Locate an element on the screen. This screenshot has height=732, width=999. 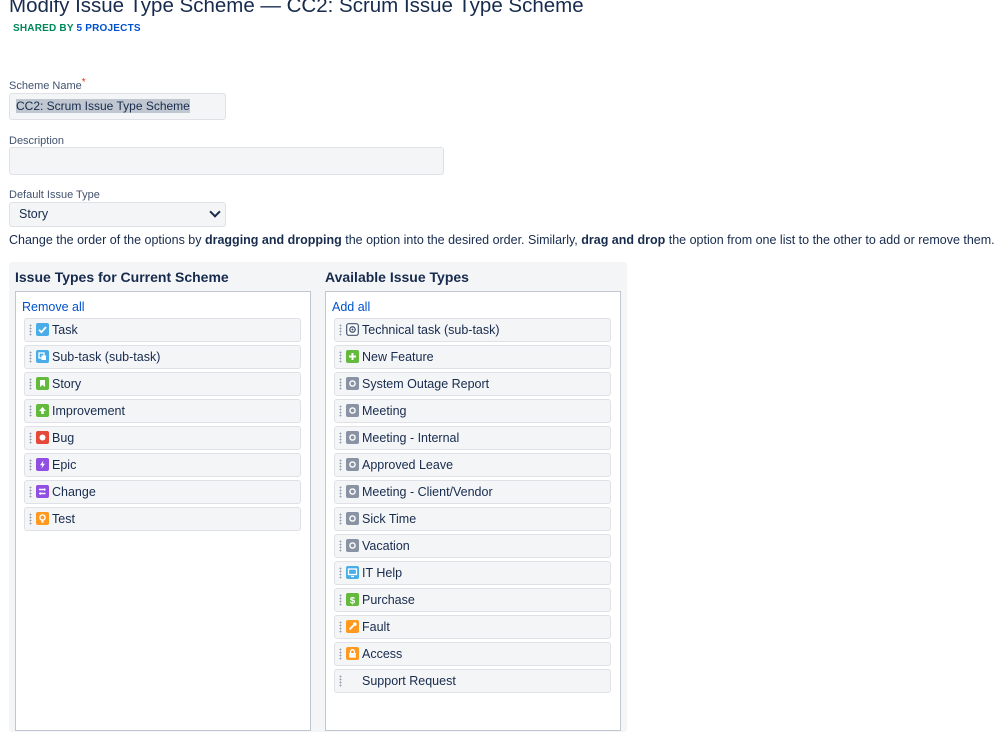
description-label: Description is located at coordinates (37, 141).